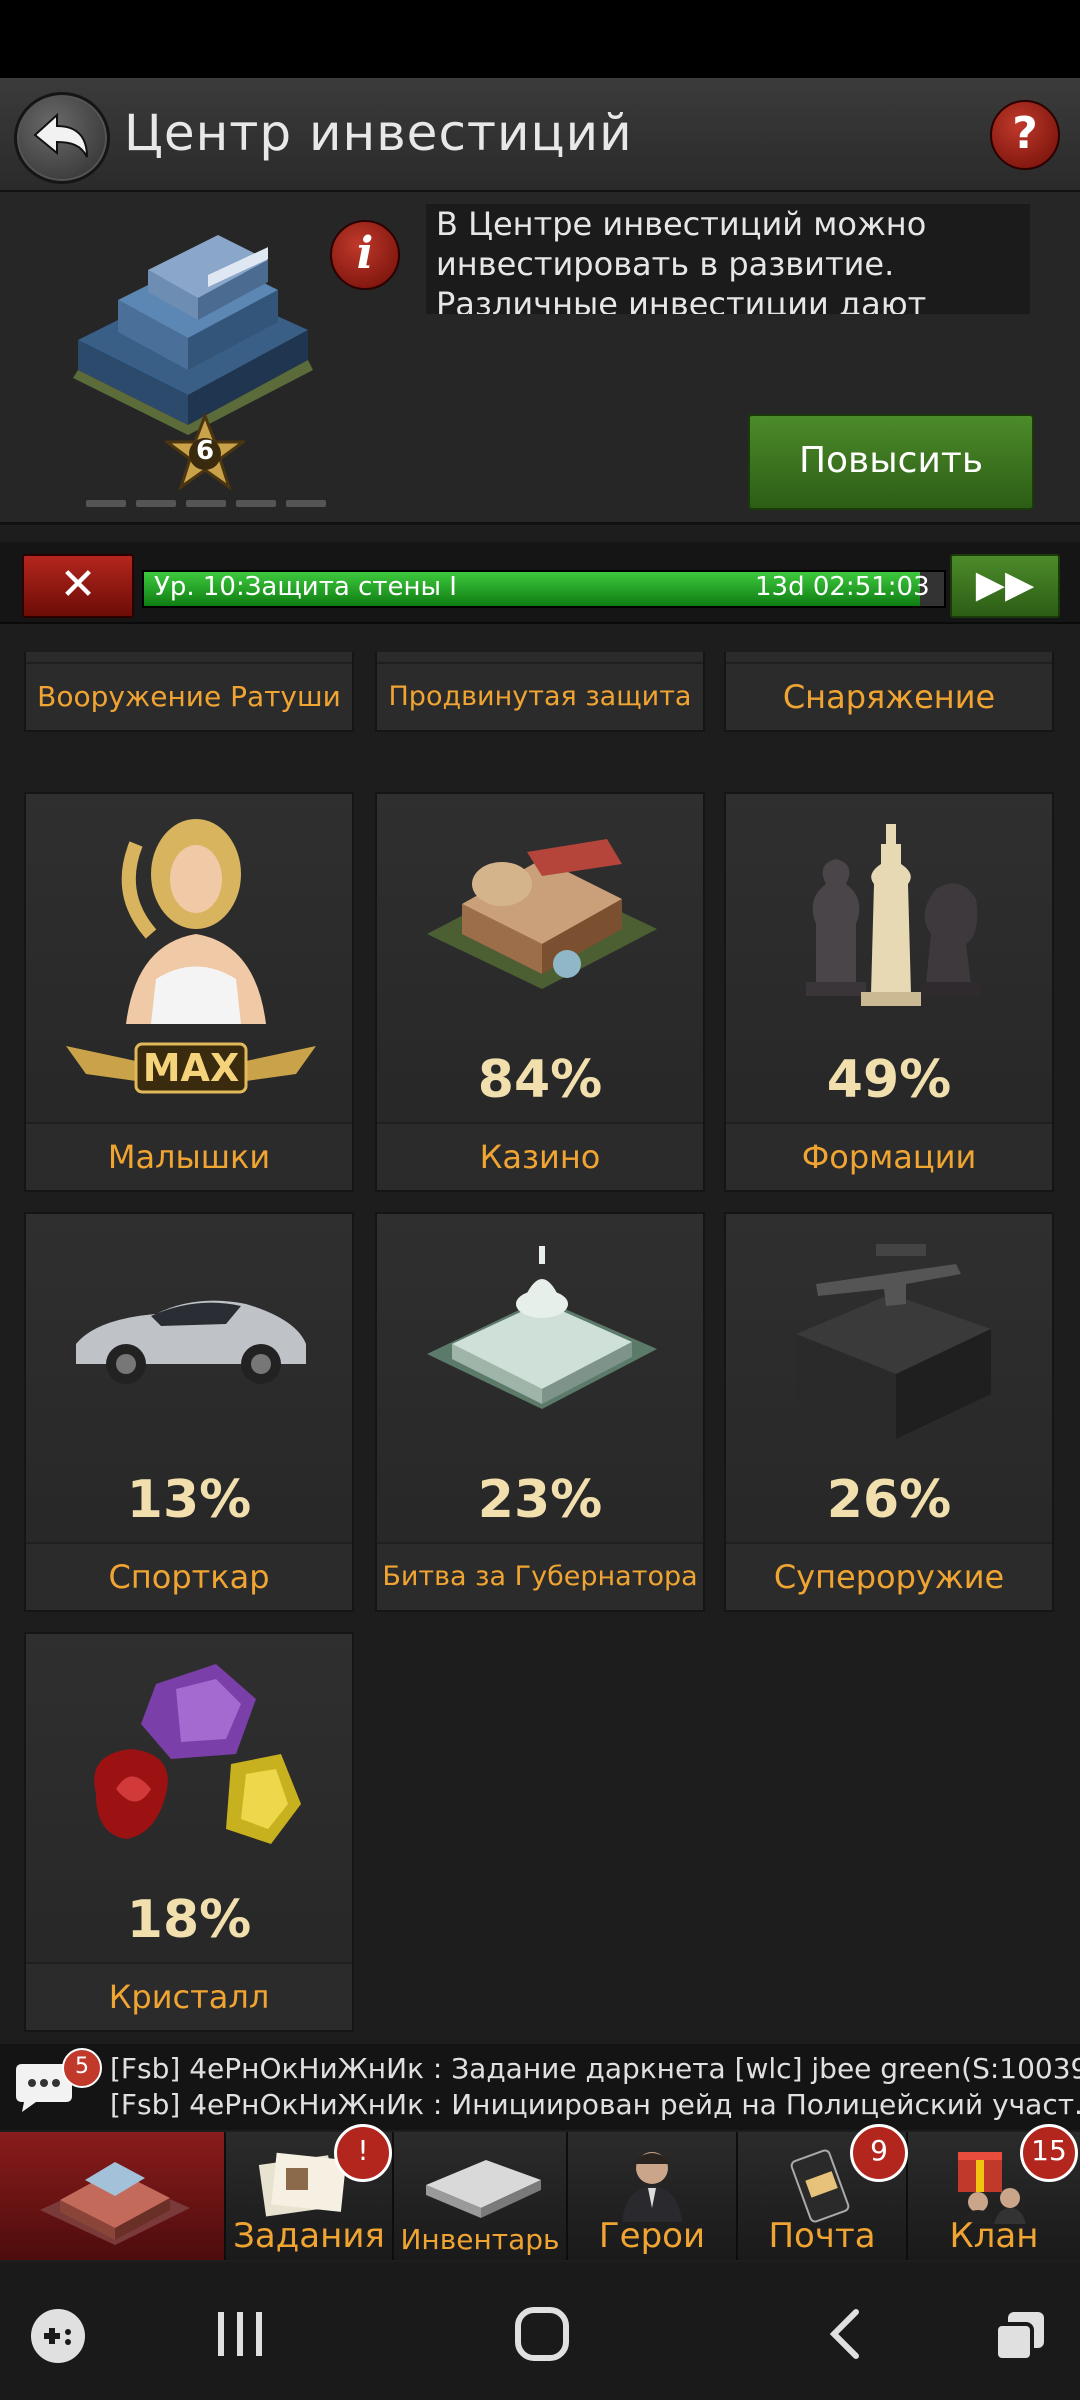 Image resolution: width=1080 pixels, height=2400 pixels. I want to click on investment-name: Формации, so click(889, 1156).